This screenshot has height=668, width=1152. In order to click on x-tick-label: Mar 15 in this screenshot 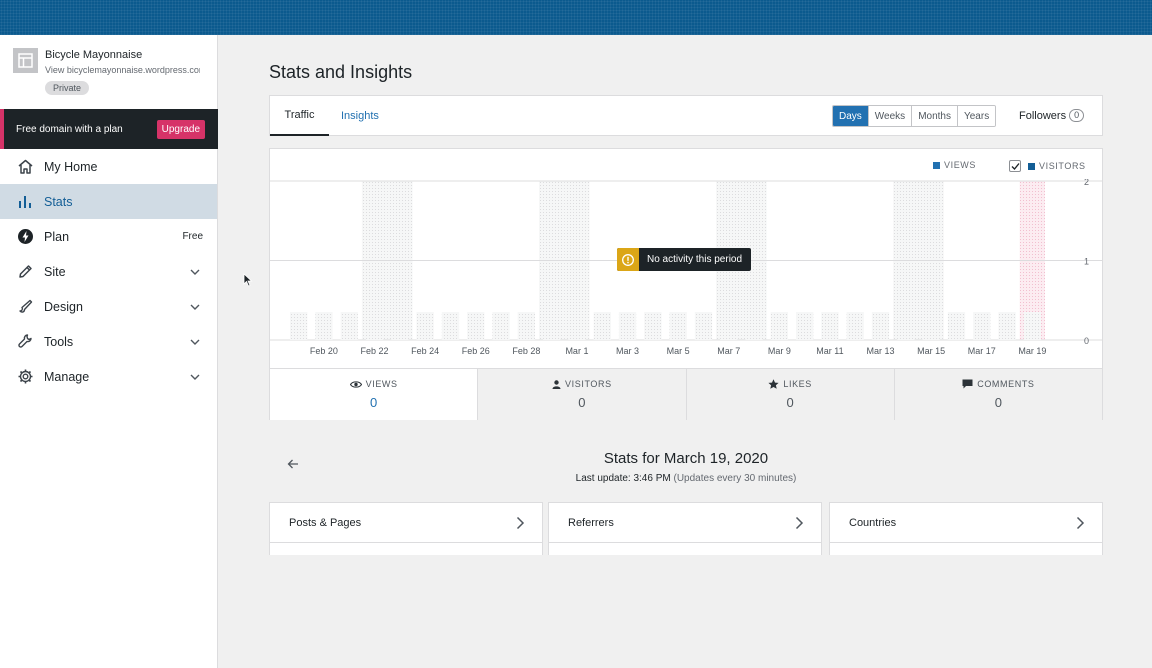, I will do `click(931, 351)`.